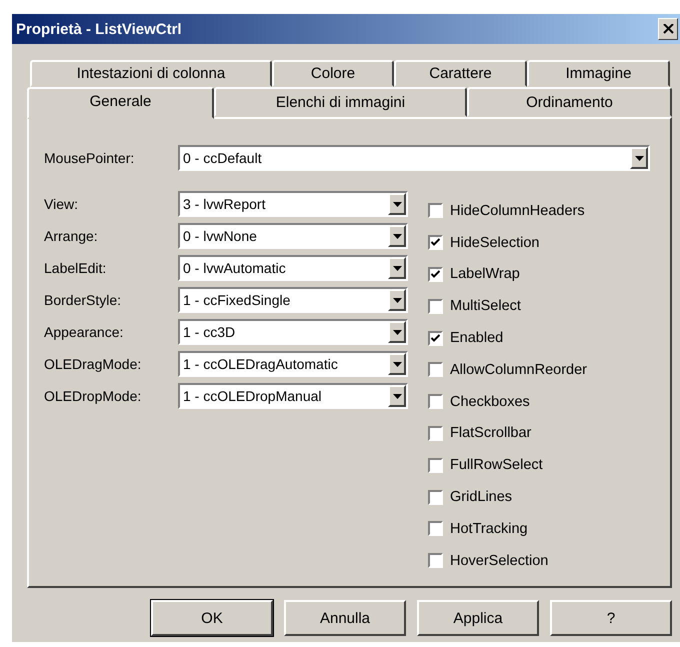 The width and height of the screenshot is (680, 647). What do you see at coordinates (84, 332) in the screenshot?
I see `field-label: Appearance:` at bounding box center [84, 332].